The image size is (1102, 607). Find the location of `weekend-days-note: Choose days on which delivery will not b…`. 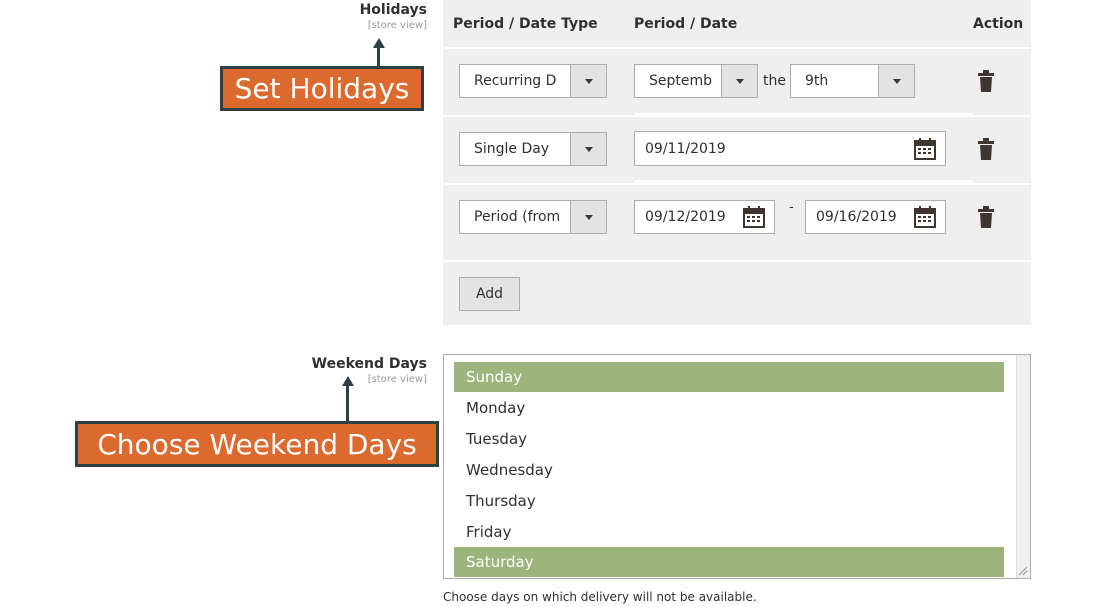

weekend-days-note: Choose days on which delivery will not b… is located at coordinates (600, 597).